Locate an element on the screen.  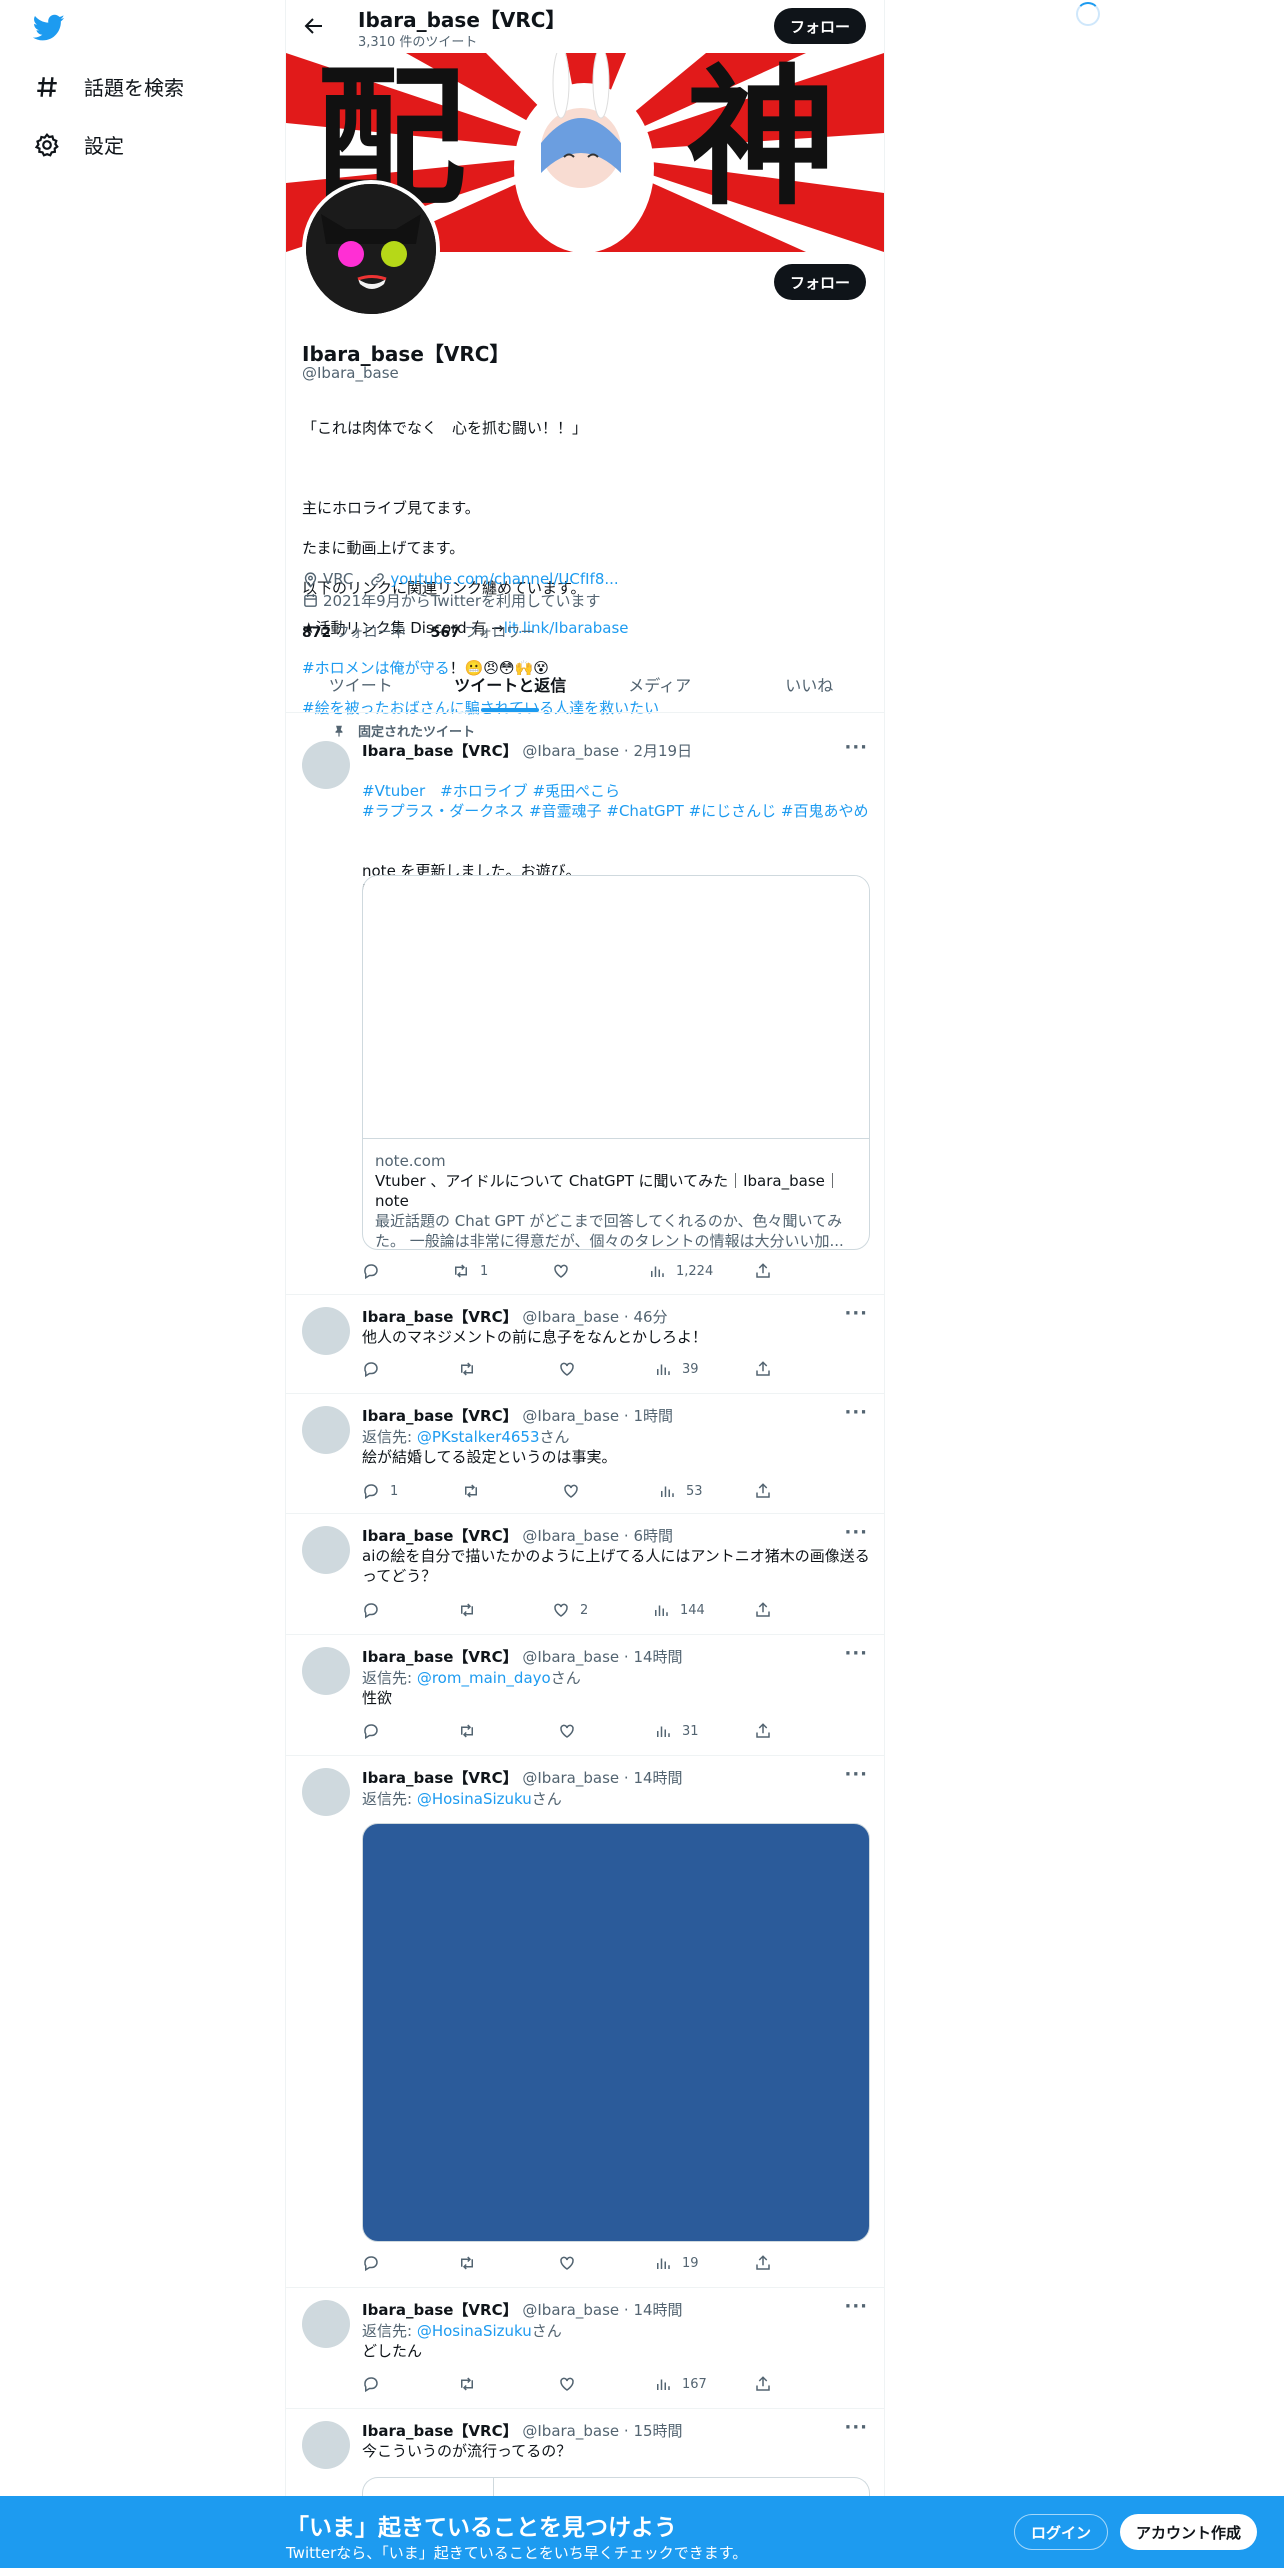
tweet-hashtags: #Vtuber #ホロライブ #兎田ぺこら is located at coordinates (491, 791).